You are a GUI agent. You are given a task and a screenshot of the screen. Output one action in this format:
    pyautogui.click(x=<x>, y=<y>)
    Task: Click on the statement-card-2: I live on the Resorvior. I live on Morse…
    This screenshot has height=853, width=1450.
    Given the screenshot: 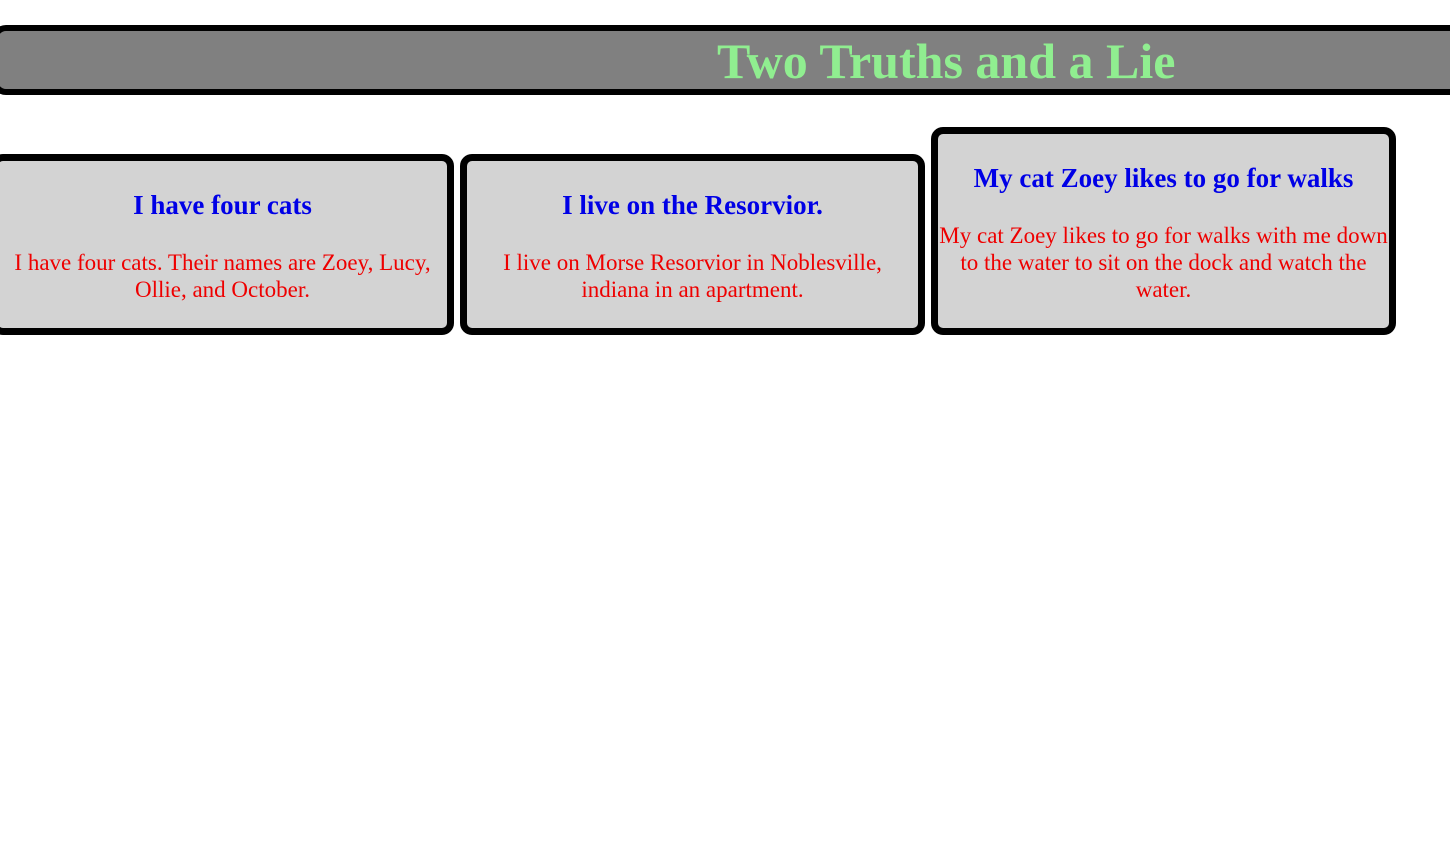 What is the action you would take?
    pyautogui.click(x=692, y=244)
    